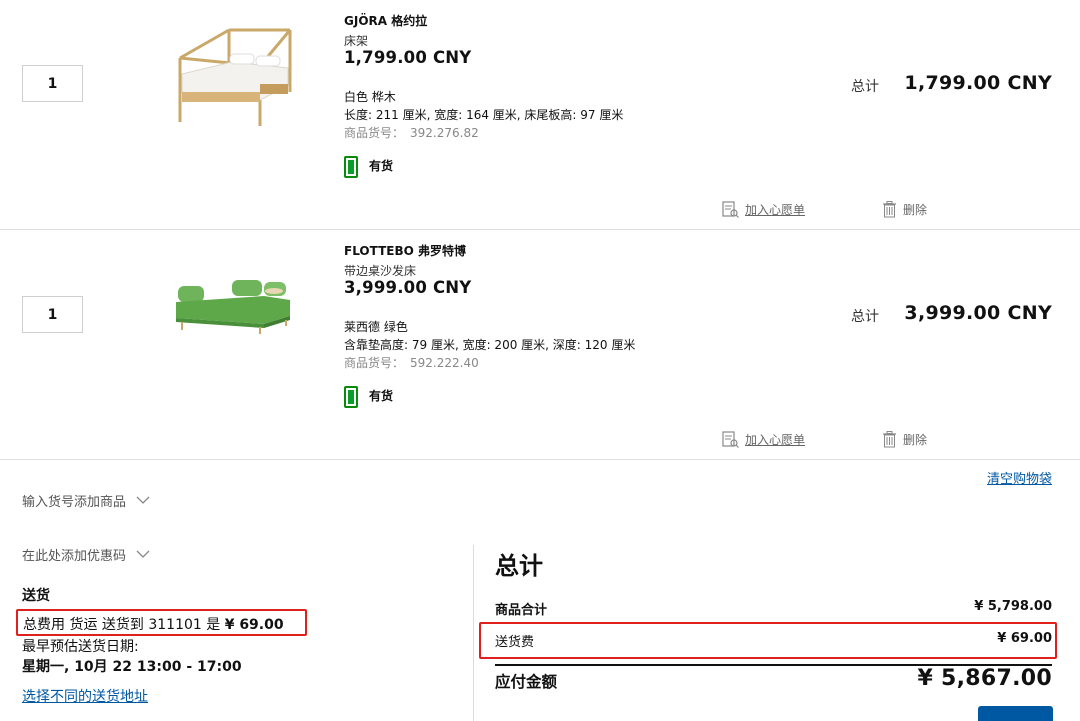  I want to click on grand-total-value: ¥ 5,867.00, so click(984, 678).